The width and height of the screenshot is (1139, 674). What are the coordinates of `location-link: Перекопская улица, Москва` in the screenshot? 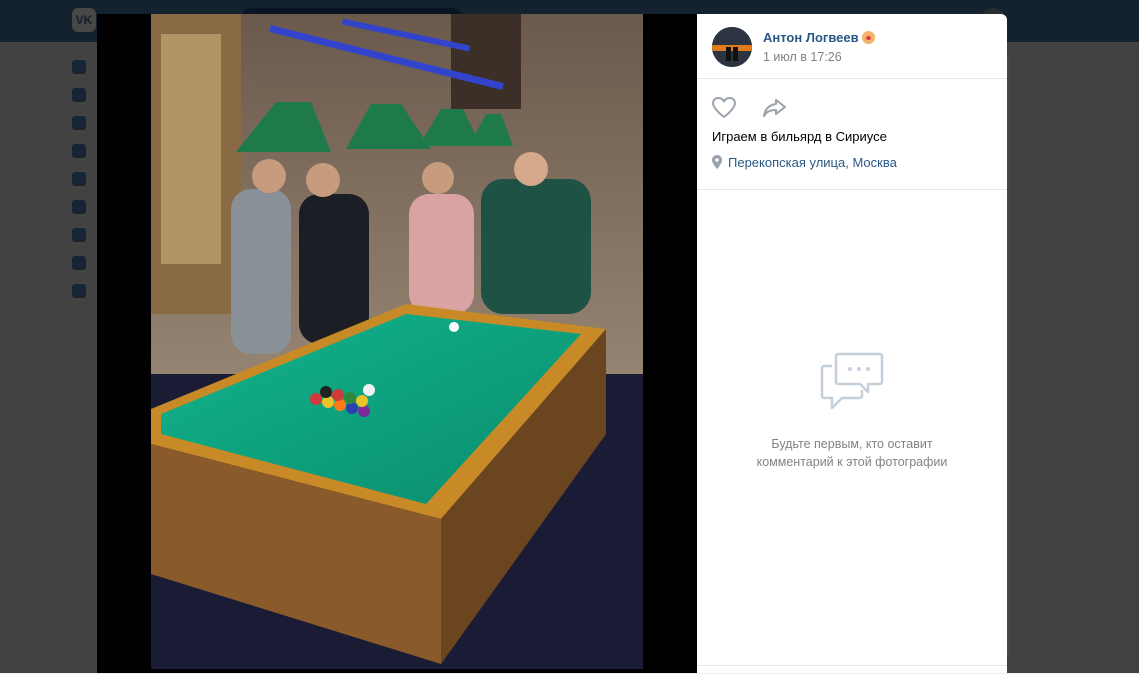 It's located at (804, 162).